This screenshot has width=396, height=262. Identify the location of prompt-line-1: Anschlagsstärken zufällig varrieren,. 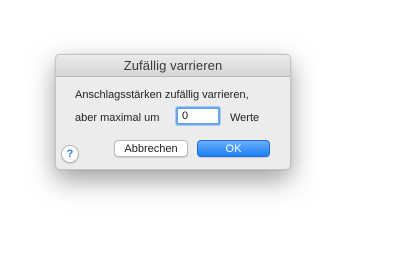
(162, 95).